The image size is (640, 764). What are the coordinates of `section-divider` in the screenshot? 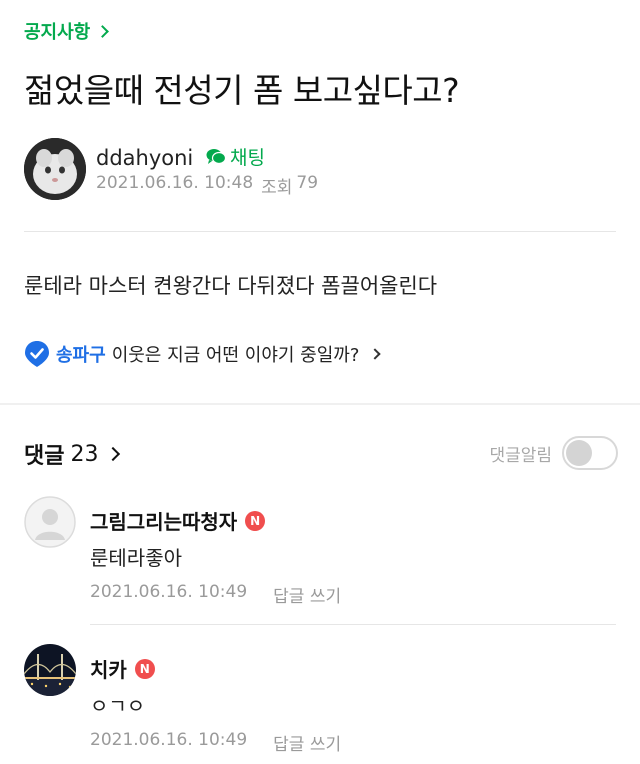 It's located at (320, 404).